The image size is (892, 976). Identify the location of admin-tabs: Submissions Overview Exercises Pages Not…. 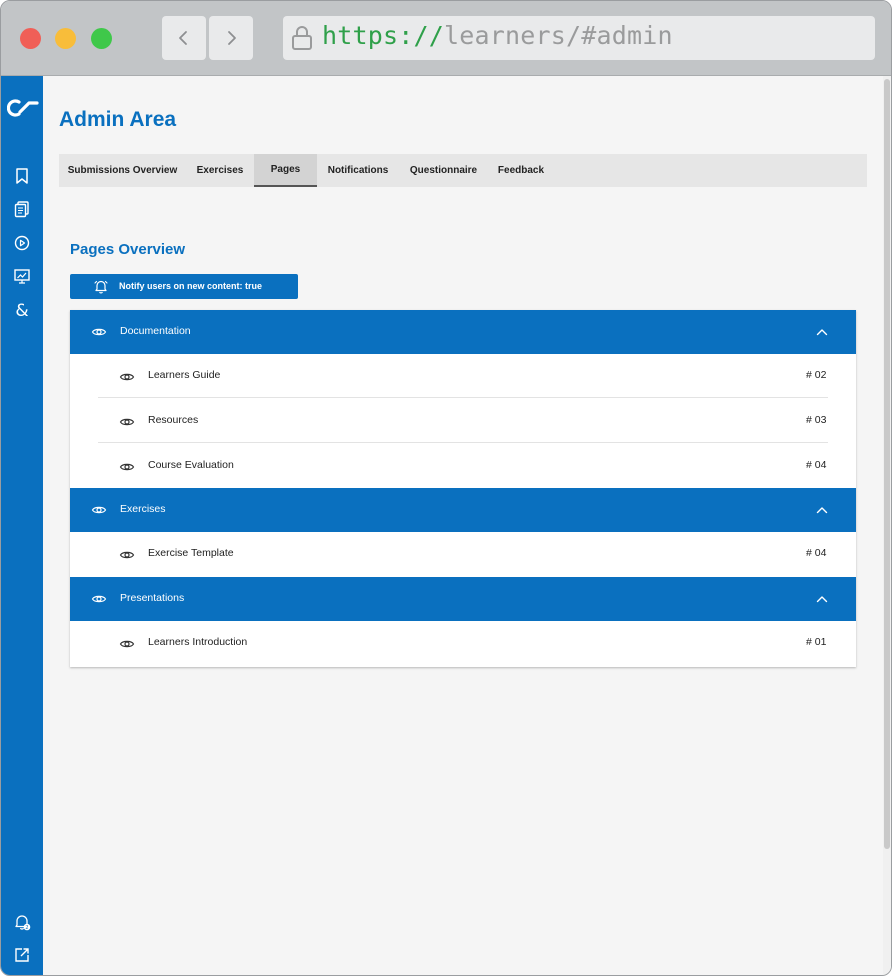
(463, 170).